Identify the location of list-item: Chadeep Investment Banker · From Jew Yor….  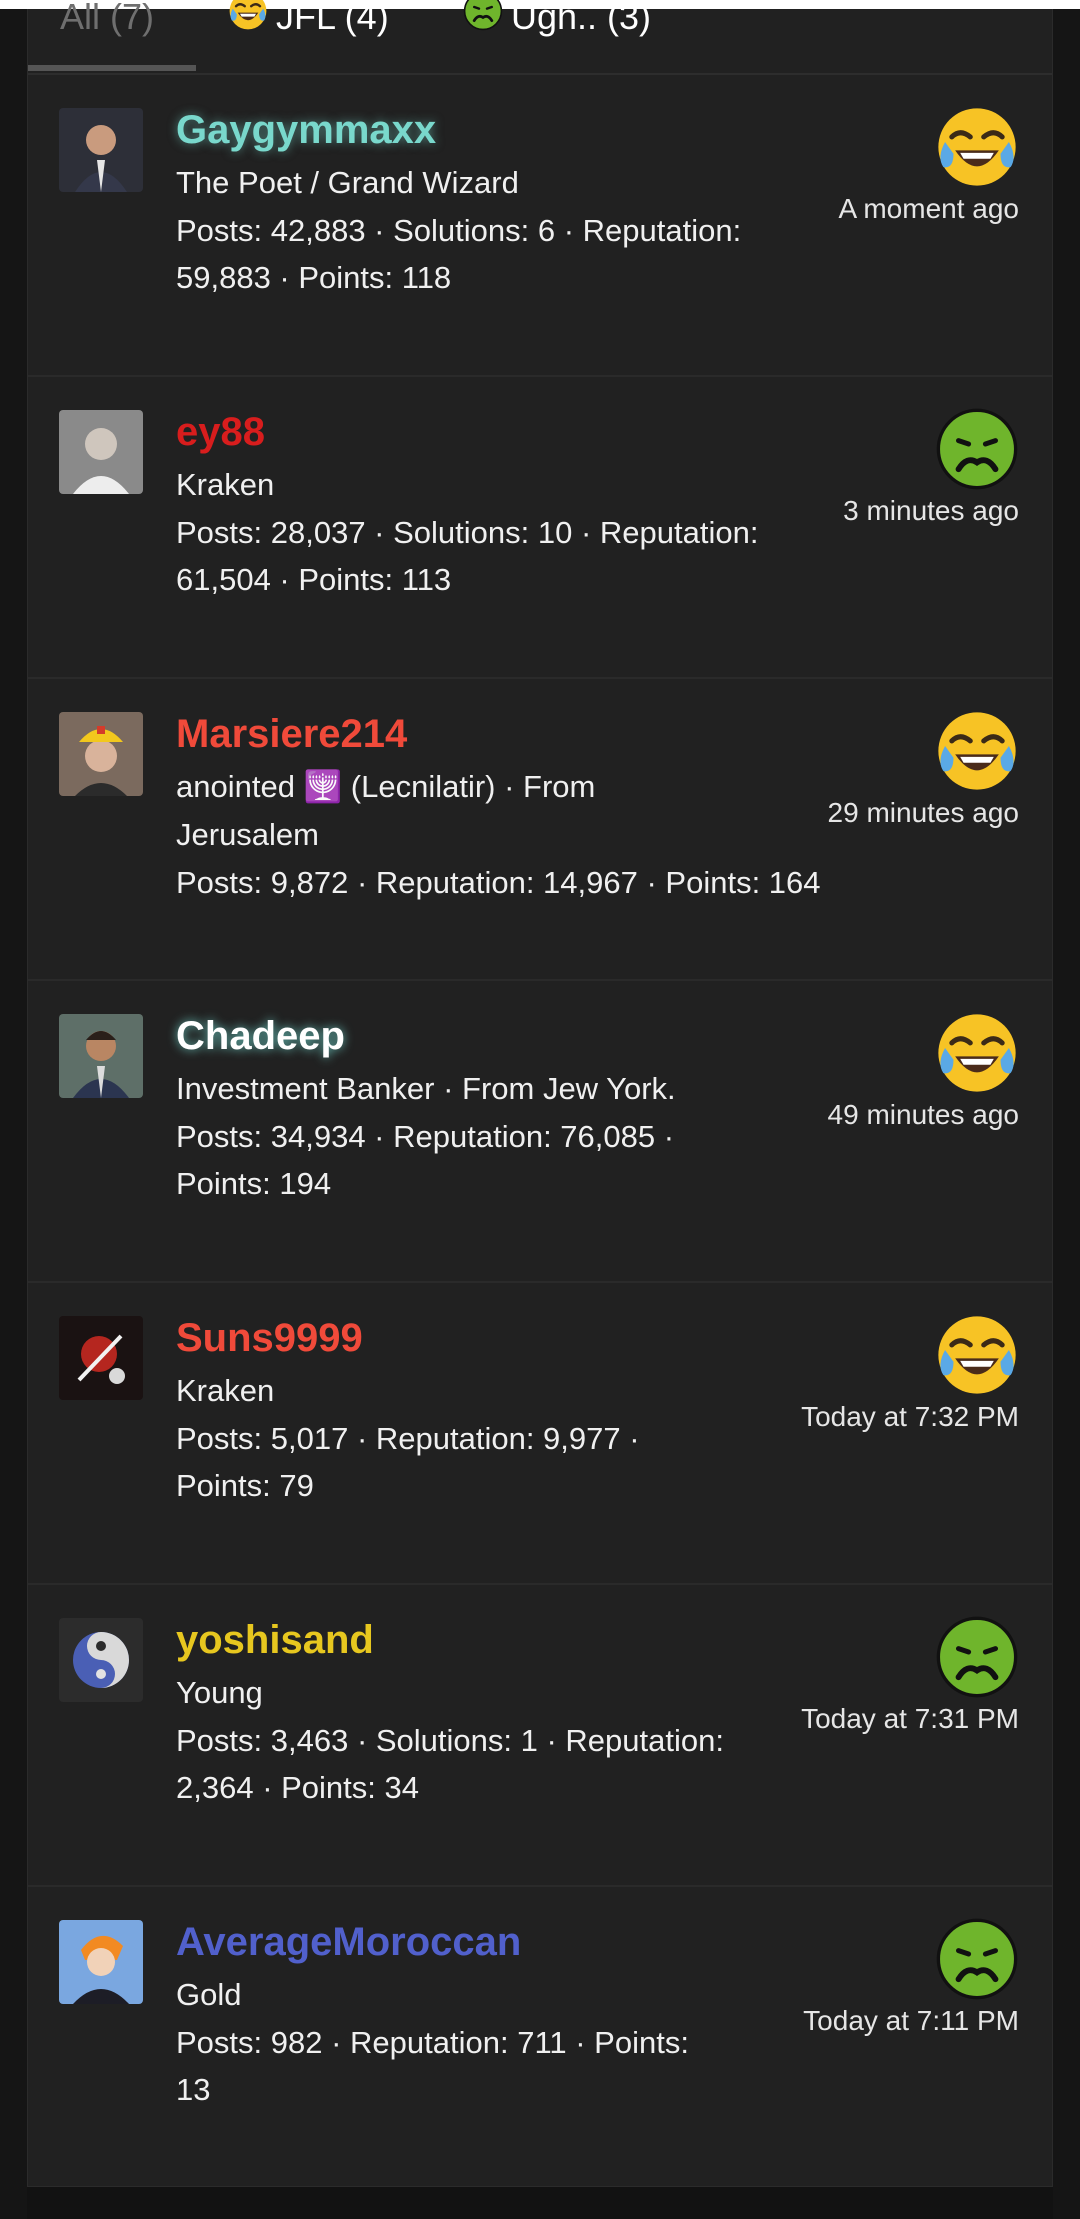
(540, 1132).